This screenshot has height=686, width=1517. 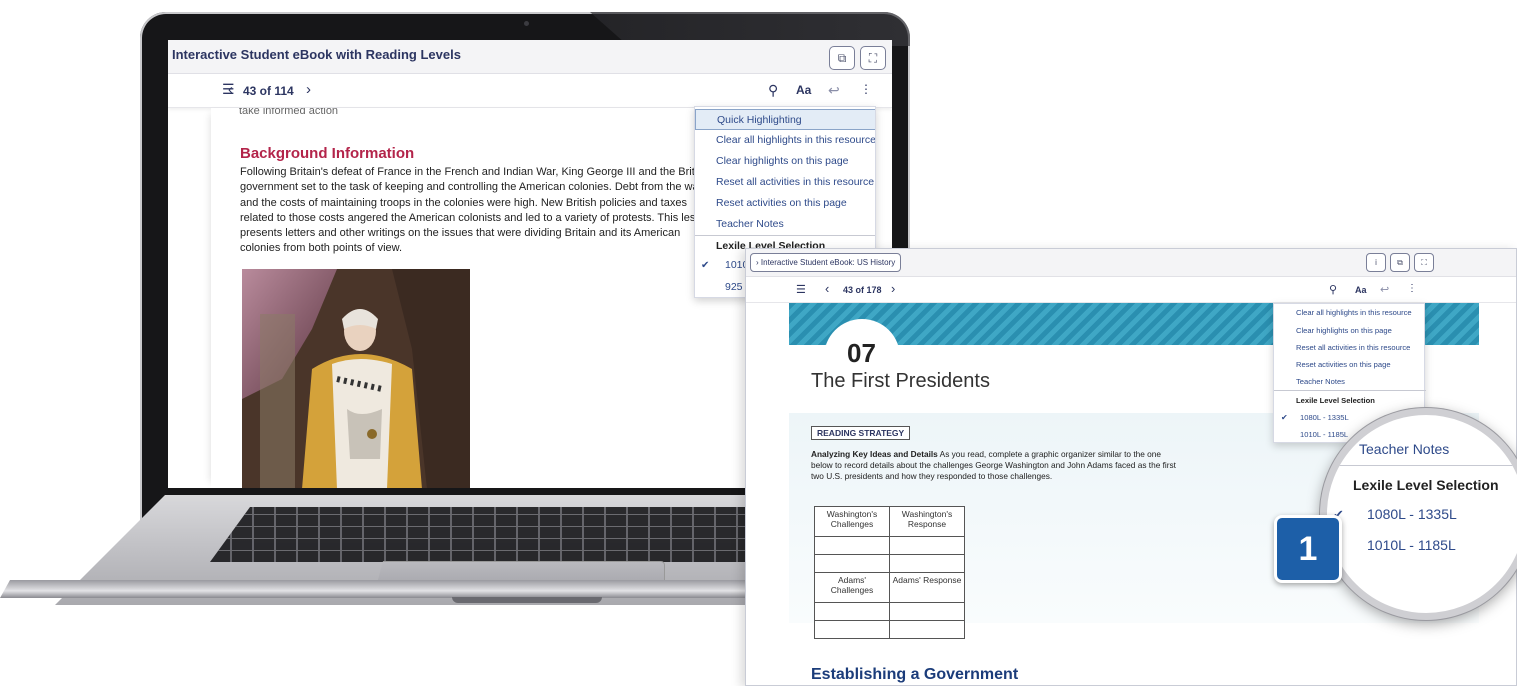 What do you see at coordinates (862, 290) in the screenshot?
I see `page-indicator: 43 of 178` at bounding box center [862, 290].